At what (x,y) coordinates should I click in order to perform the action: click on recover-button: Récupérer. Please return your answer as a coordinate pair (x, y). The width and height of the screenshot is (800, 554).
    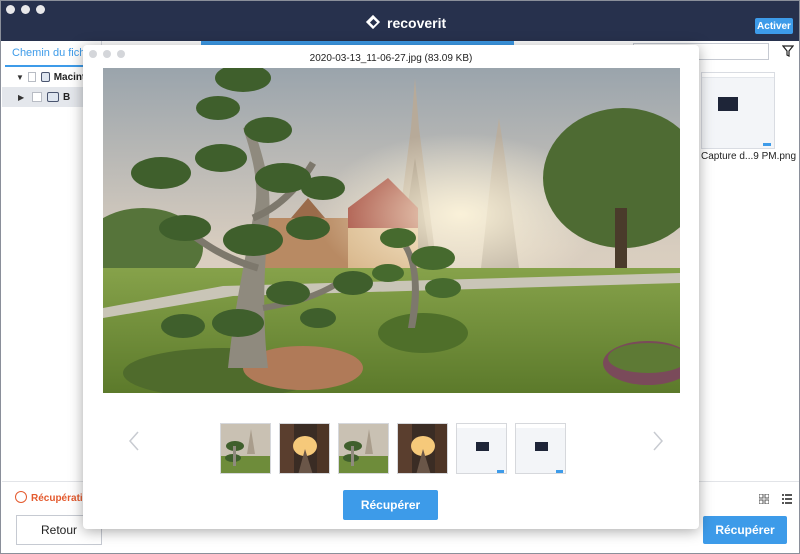
    Looking at the image, I should click on (745, 530).